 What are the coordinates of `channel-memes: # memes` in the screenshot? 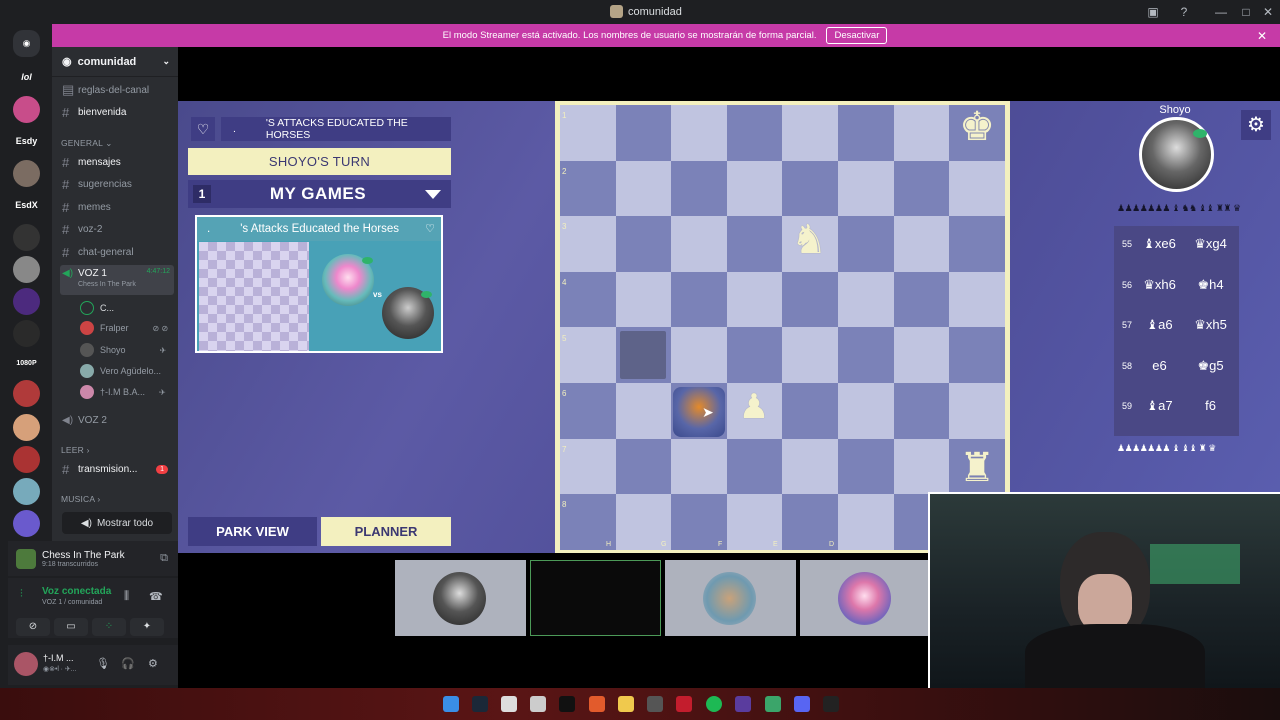 It's located at (117, 207).